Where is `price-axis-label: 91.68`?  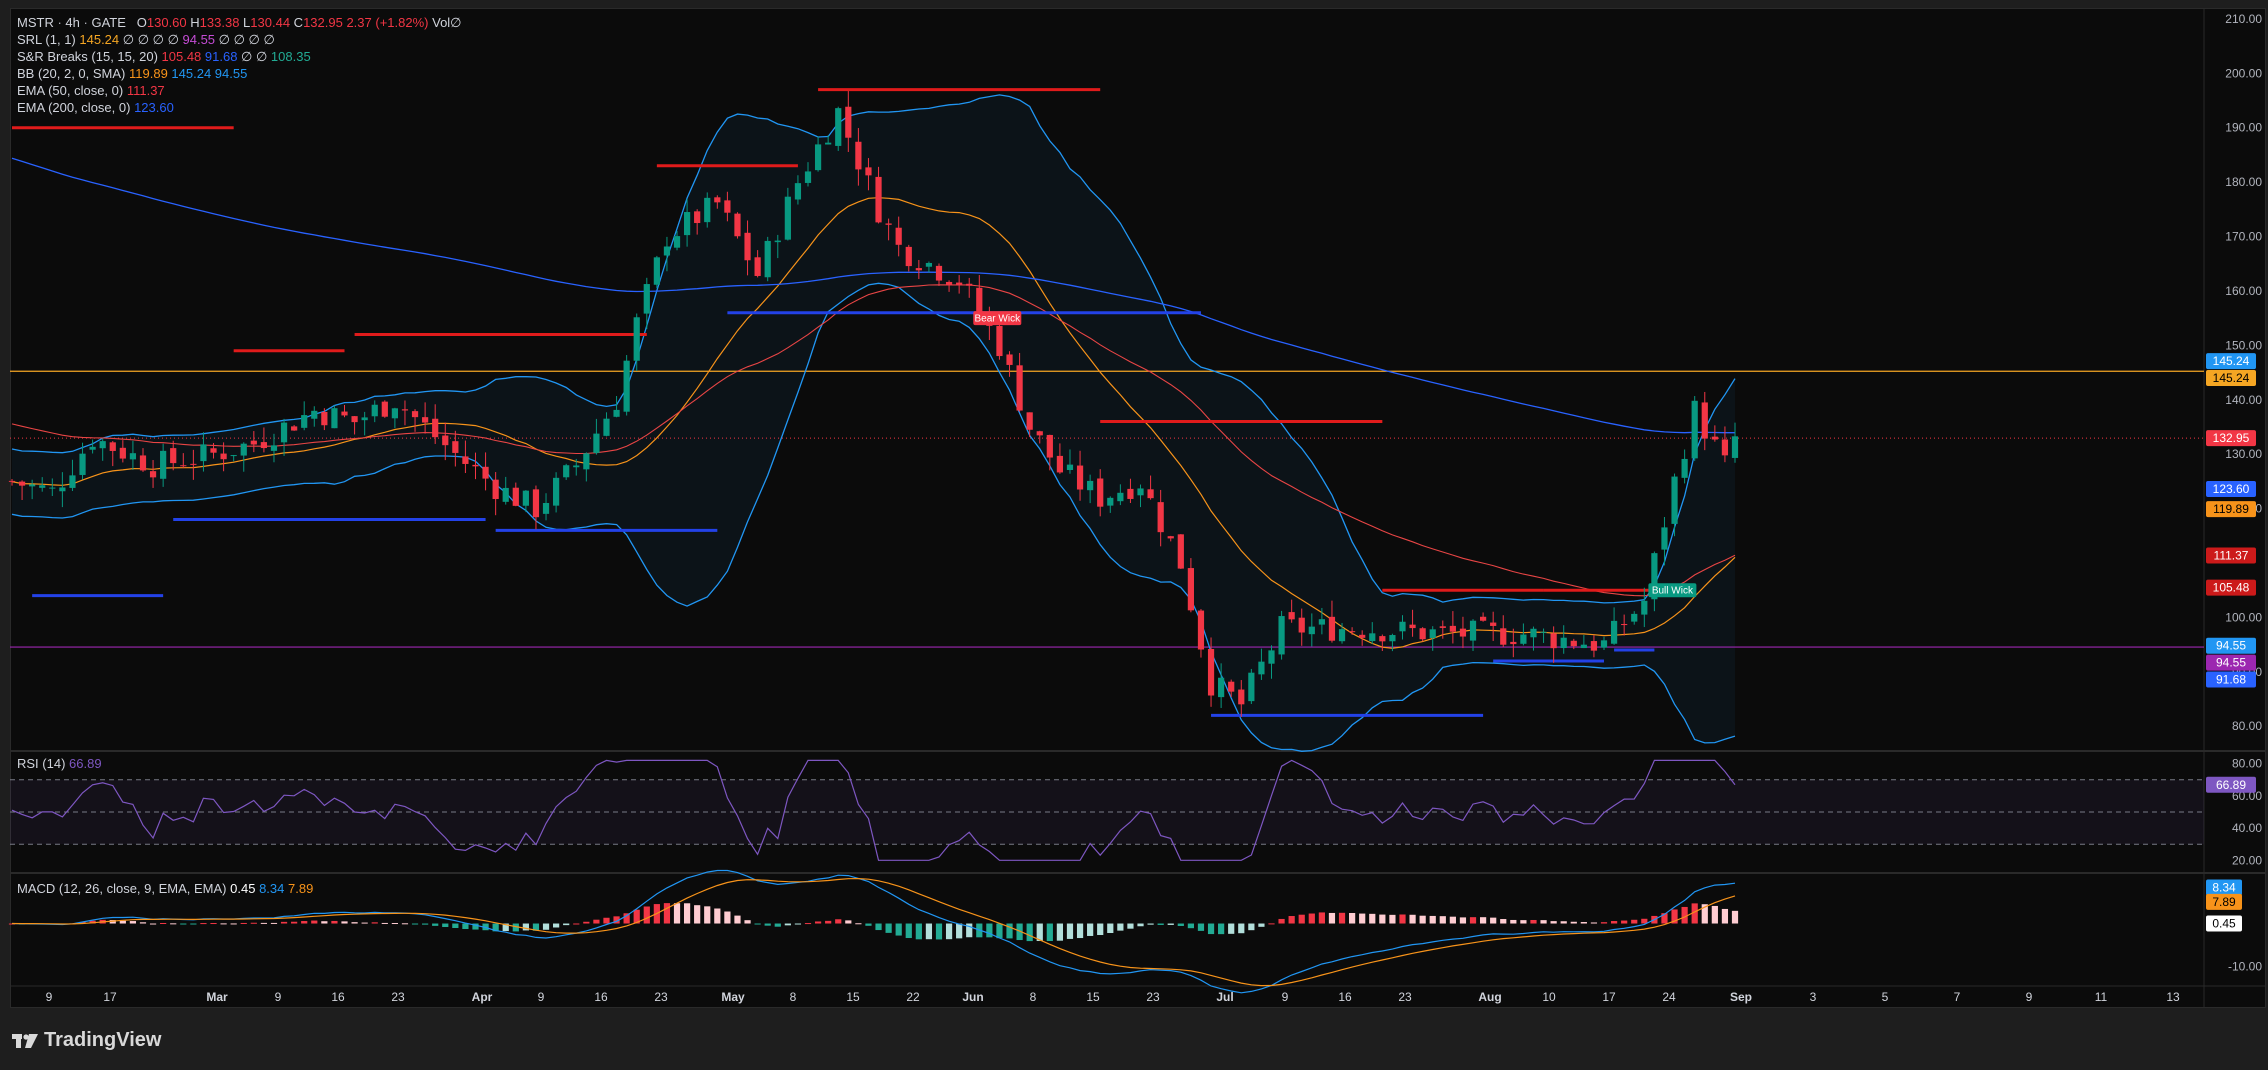 price-axis-label: 91.68 is located at coordinates (2231, 679).